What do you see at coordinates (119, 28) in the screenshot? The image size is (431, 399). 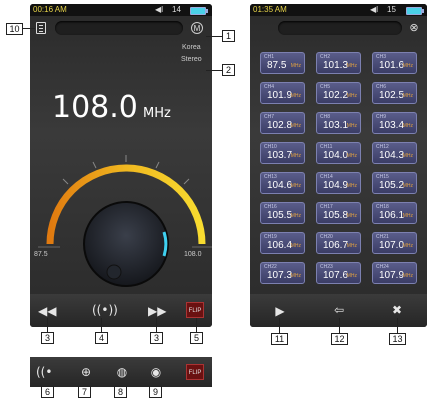 I see `title-bar` at bounding box center [119, 28].